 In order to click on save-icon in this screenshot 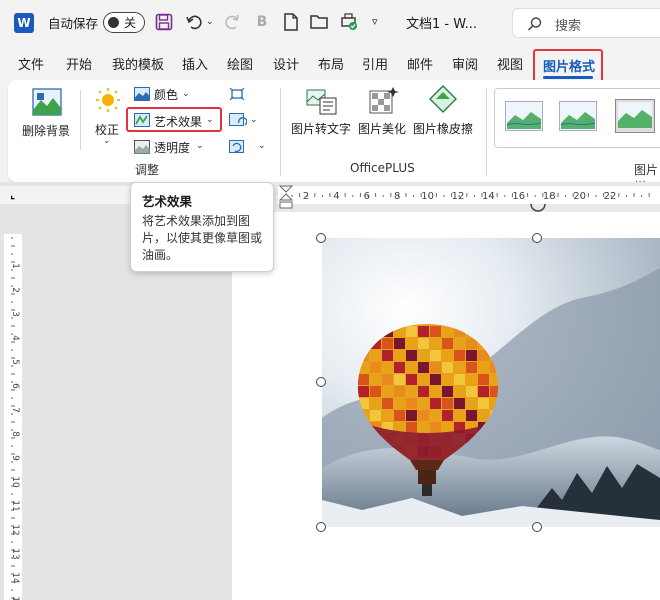, I will do `click(164, 22)`.